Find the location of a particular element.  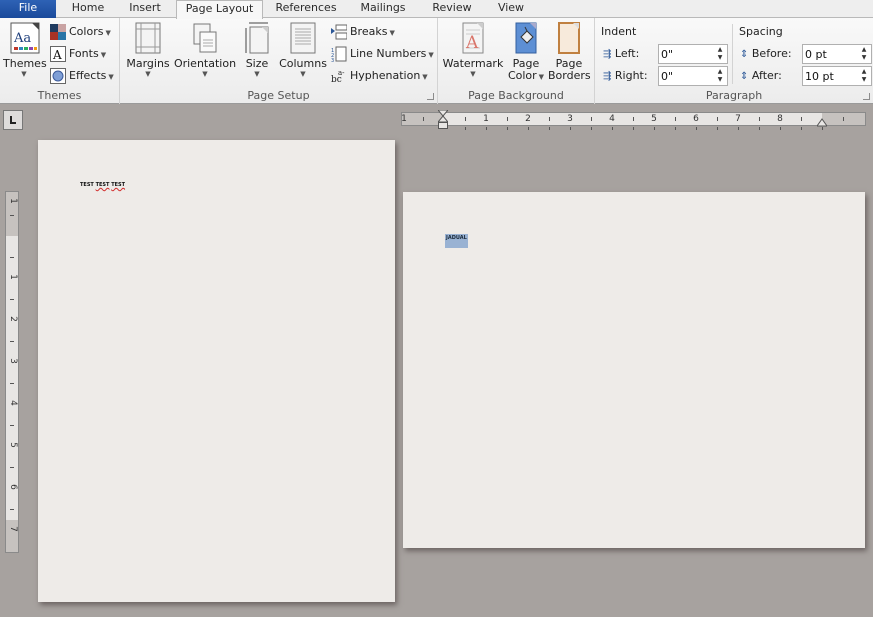

page-borders-label-line2: Borders is located at coordinates (569, 75).